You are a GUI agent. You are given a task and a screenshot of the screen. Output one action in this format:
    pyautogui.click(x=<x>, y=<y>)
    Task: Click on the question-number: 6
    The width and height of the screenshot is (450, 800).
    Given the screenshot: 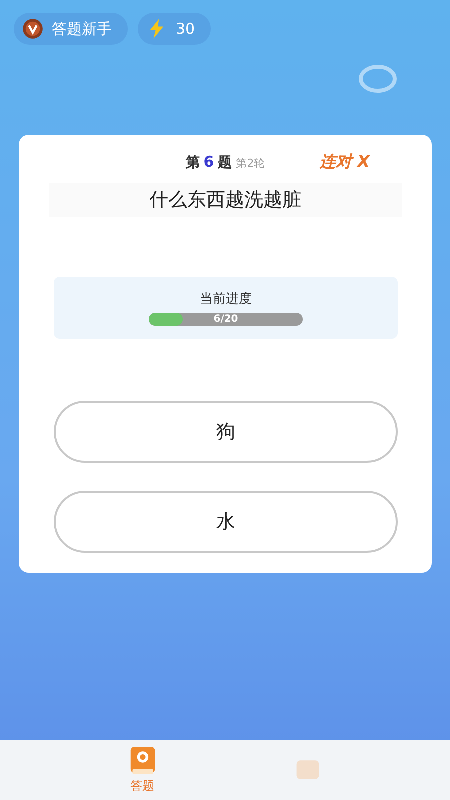 What is the action you would take?
    pyautogui.click(x=209, y=161)
    